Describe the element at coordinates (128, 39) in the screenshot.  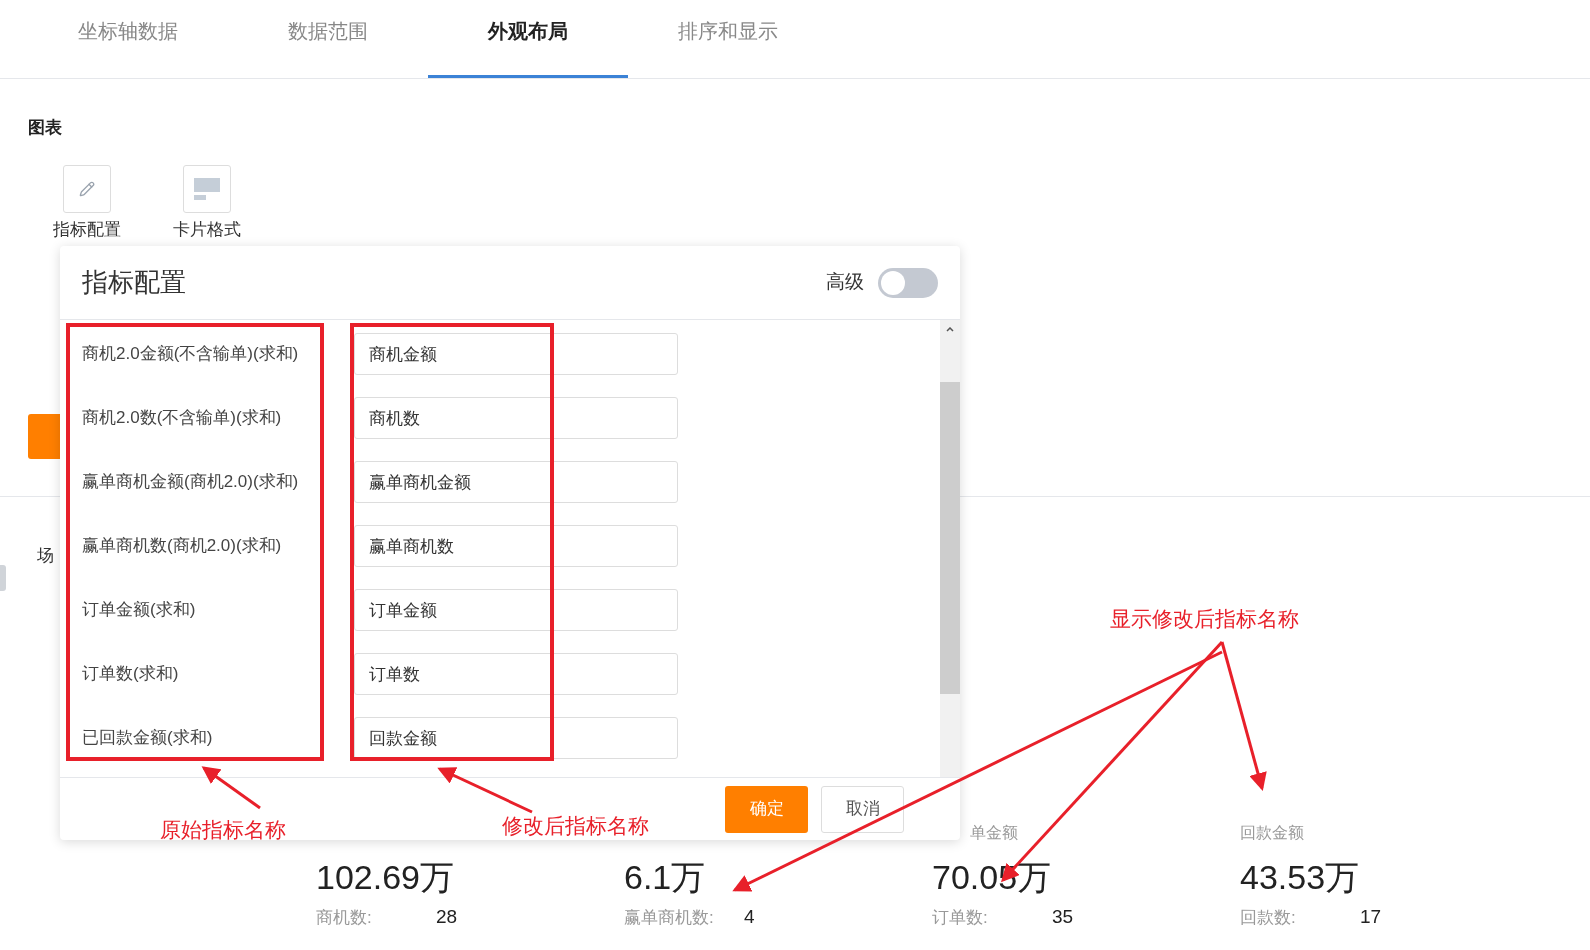
I see `tab: 坐标轴数据` at that location.